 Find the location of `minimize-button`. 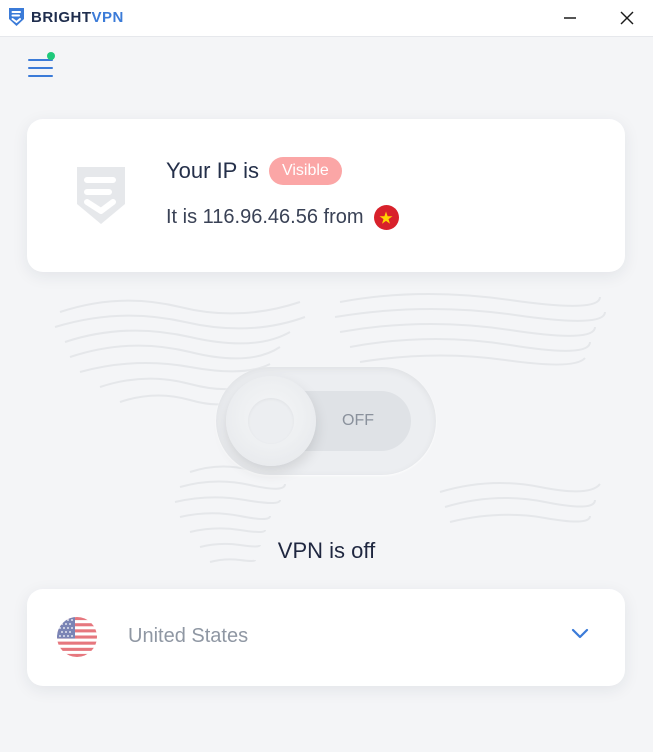

minimize-button is located at coordinates (570, 18).